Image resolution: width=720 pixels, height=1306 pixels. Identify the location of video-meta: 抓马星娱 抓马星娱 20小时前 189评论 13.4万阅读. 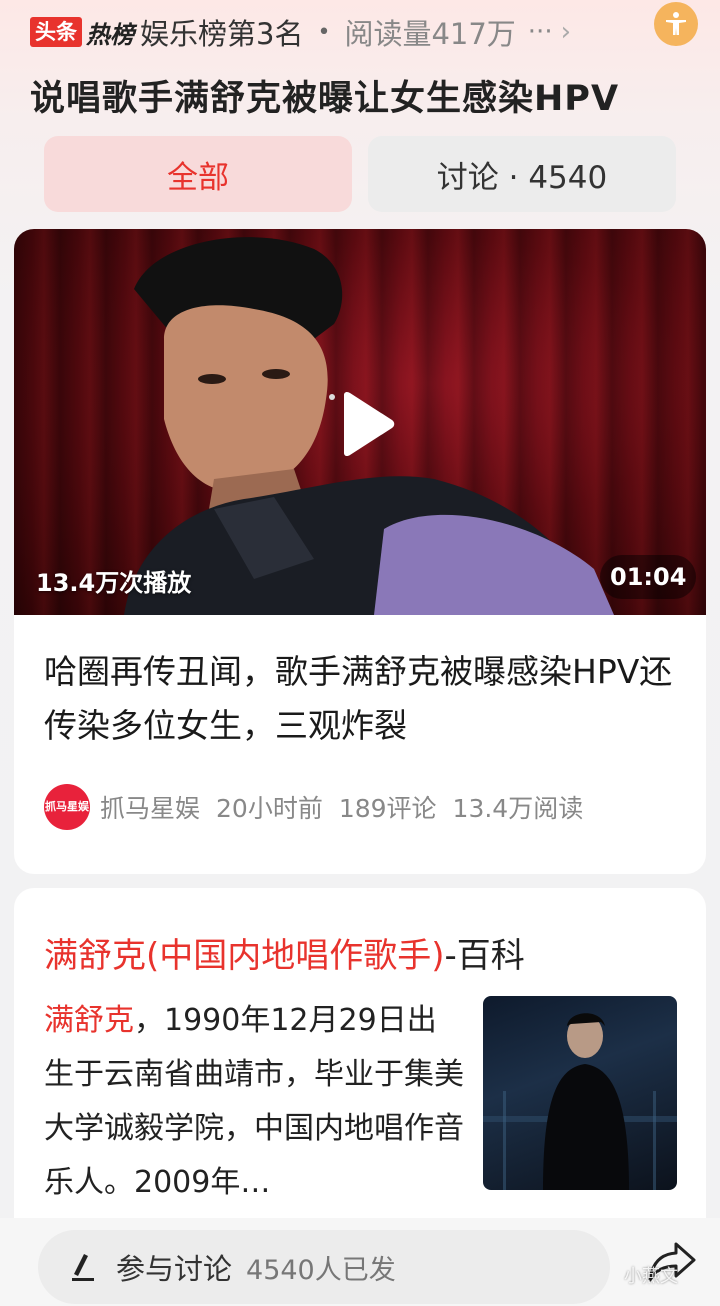
(321, 807).